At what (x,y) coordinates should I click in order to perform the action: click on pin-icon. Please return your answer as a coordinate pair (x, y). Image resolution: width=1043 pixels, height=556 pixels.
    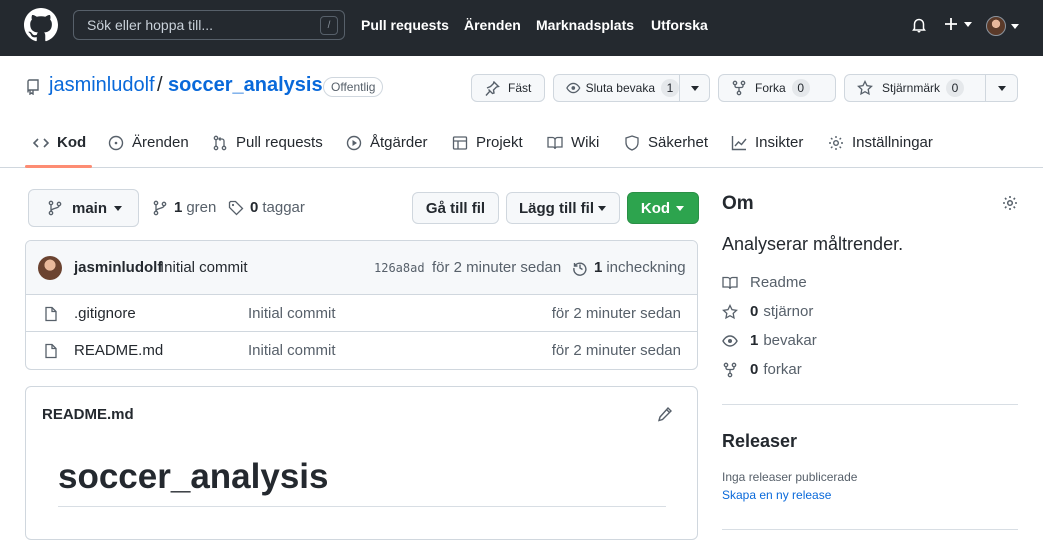
    Looking at the image, I should click on (492, 88).